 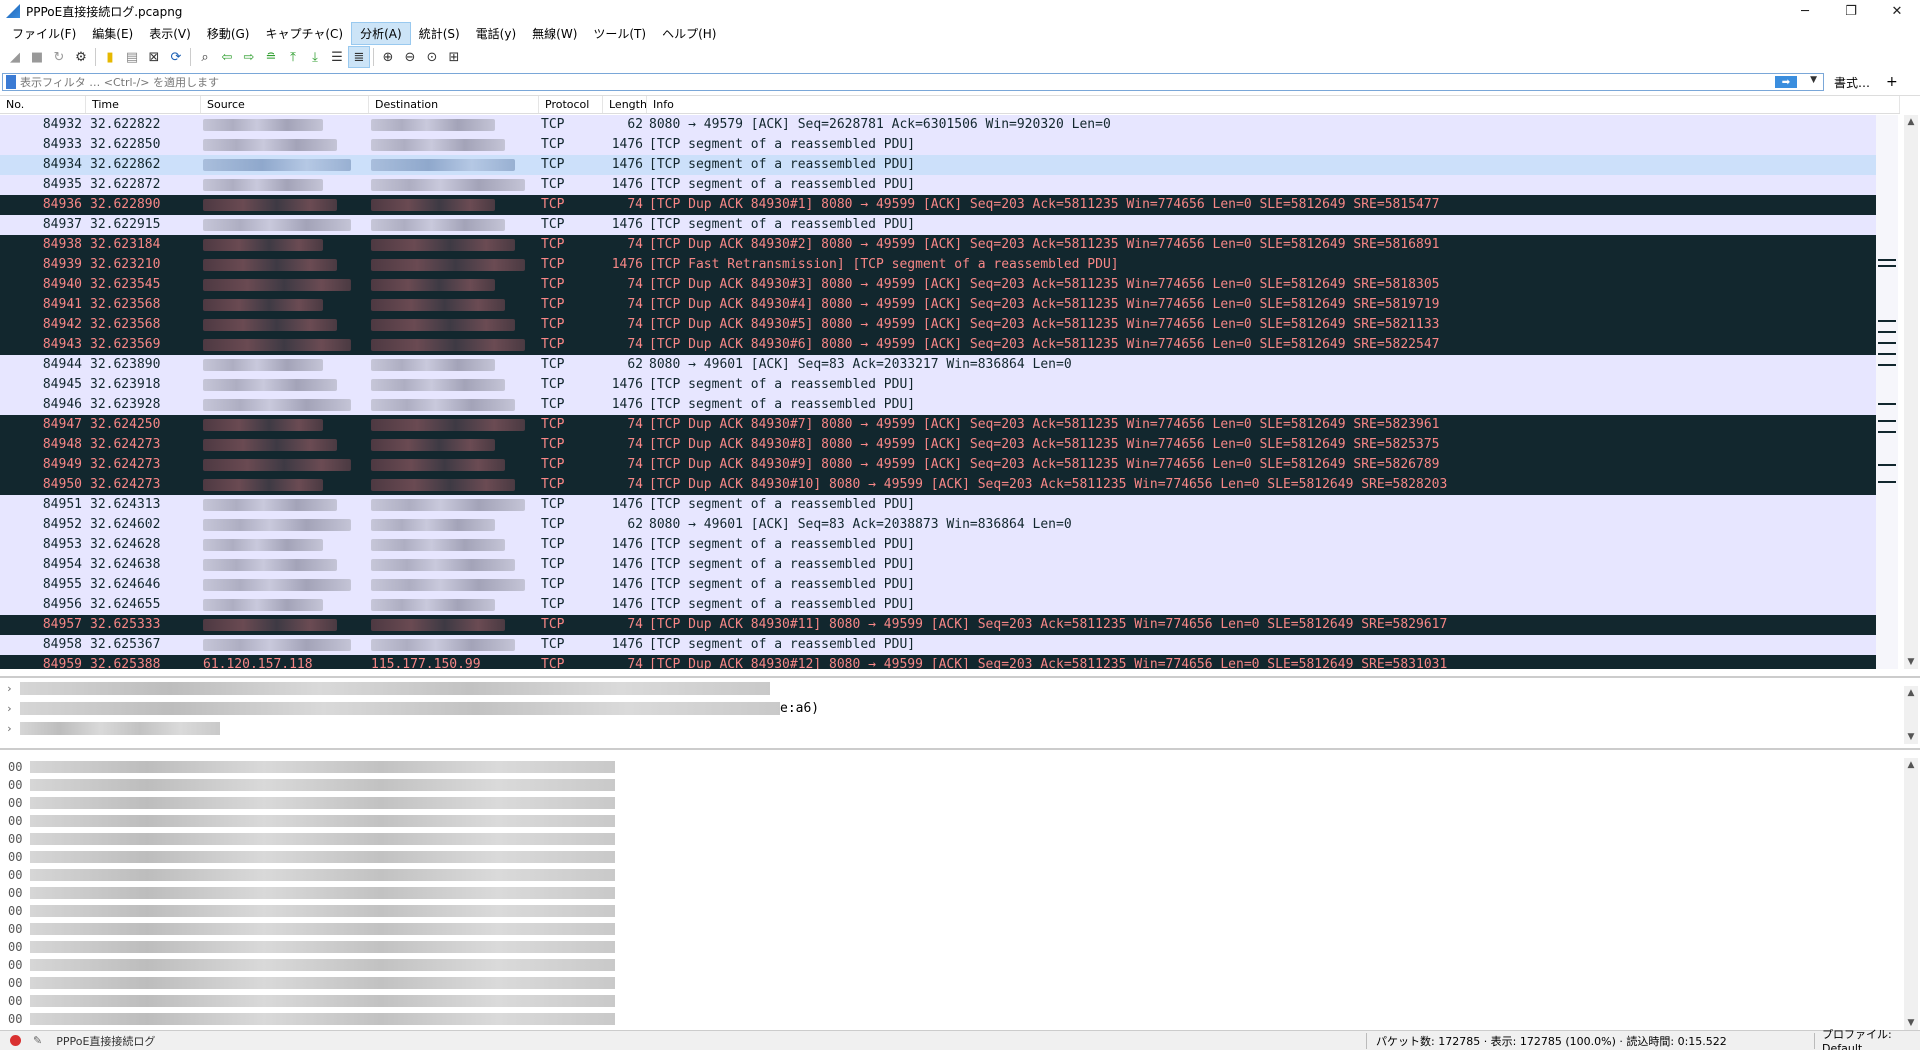 I want to click on expert-info-icon, so click(x=15, y=1040).